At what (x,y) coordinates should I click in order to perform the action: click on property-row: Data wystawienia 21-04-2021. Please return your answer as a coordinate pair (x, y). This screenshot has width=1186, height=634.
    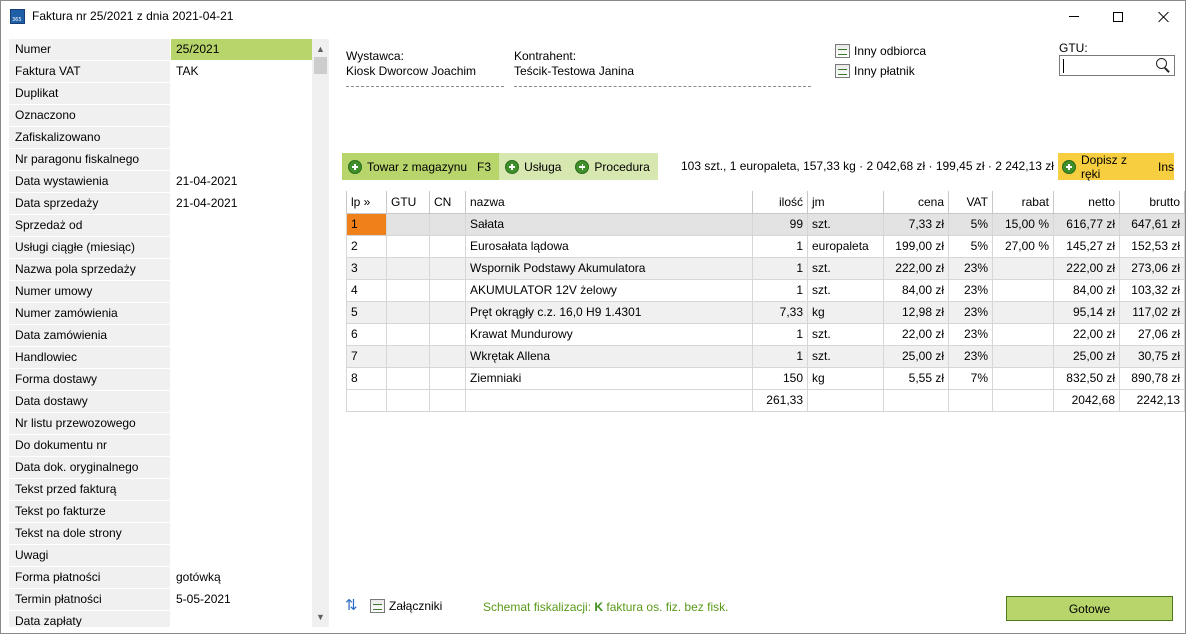
    Looking at the image, I should click on (160, 182).